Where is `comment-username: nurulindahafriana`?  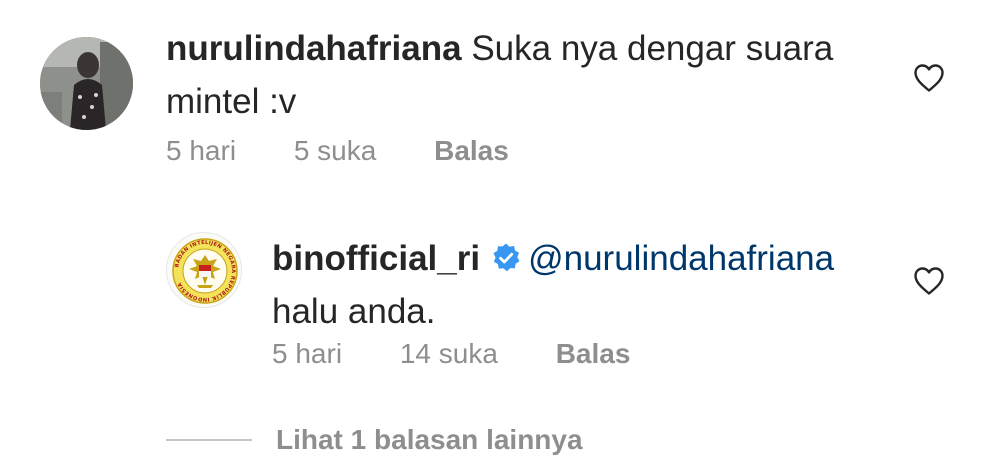
comment-username: nurulindahafriana is located at coordinates (314, 48).